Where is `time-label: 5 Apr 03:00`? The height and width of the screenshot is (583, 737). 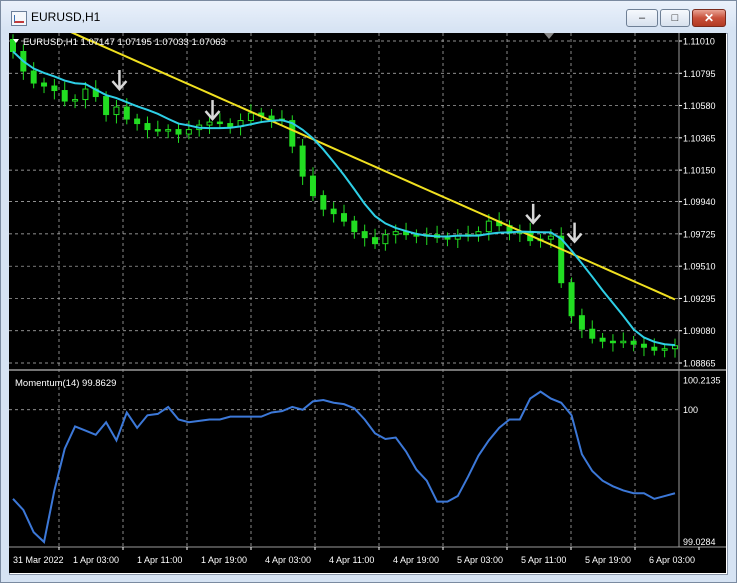 time-label: 5 Apr 03:00 is located at coordinates (480, 560).